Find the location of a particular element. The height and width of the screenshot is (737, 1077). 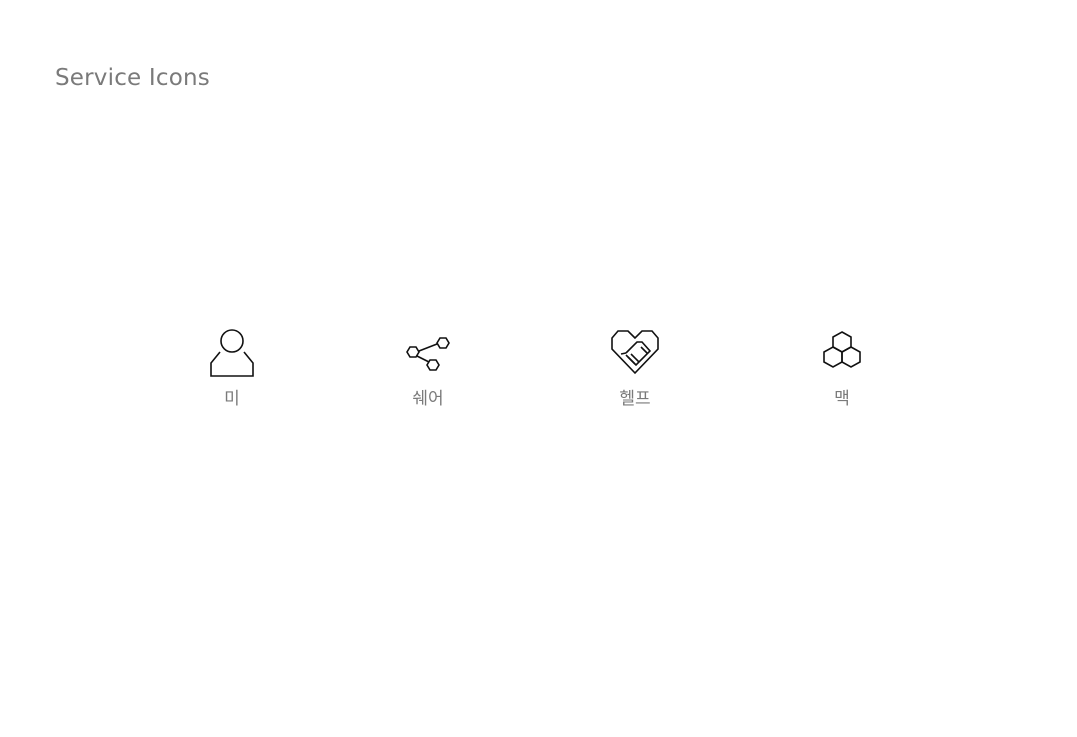

page-title: Service Icons is located at coordinates (132, 78).